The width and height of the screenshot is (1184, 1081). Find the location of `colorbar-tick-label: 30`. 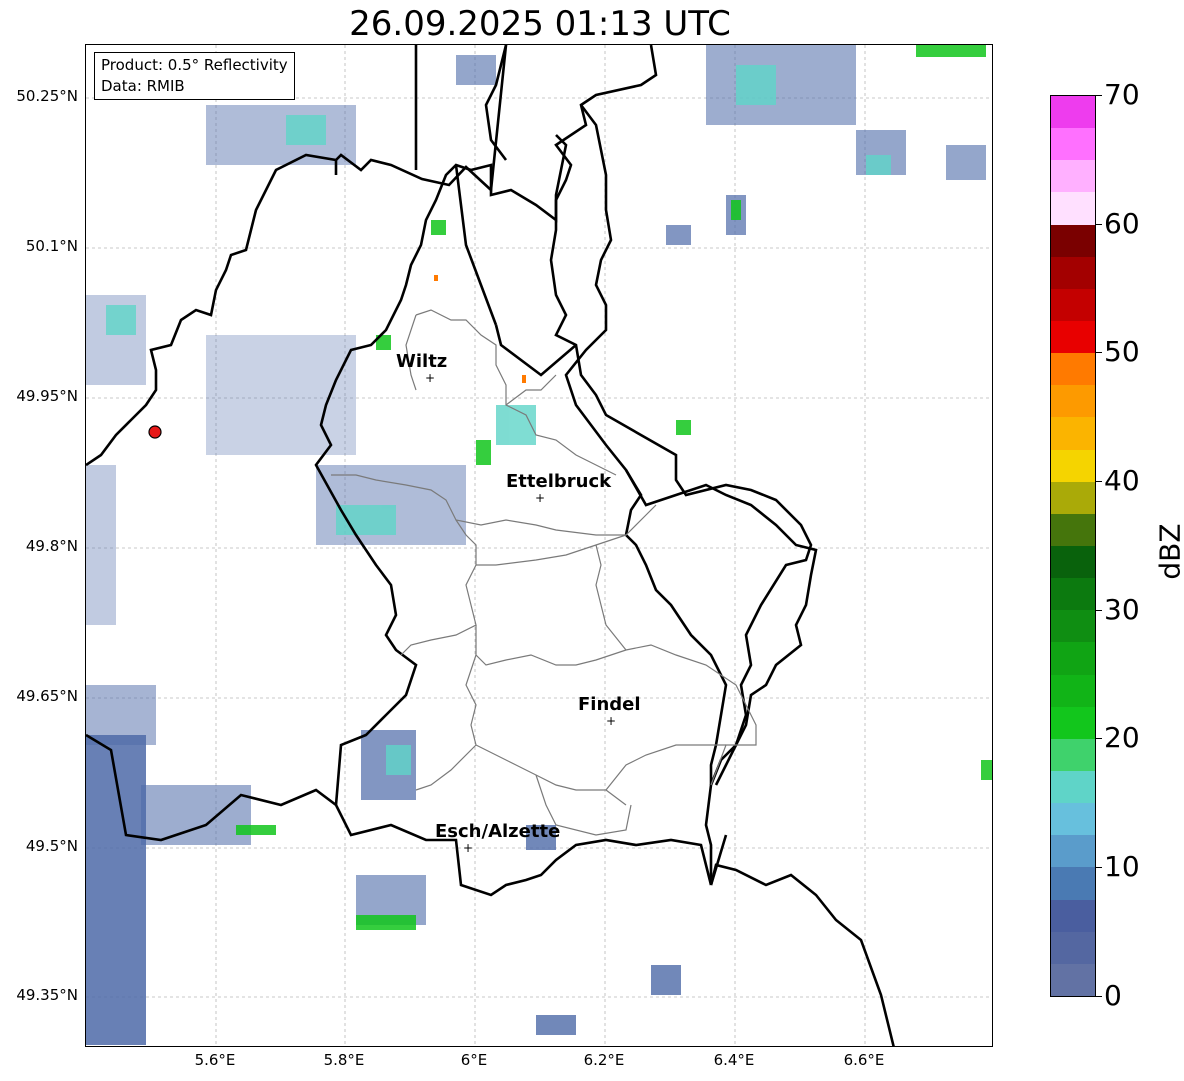

colorbar-tick-label: 30 is located at coordinates (1122, 609).